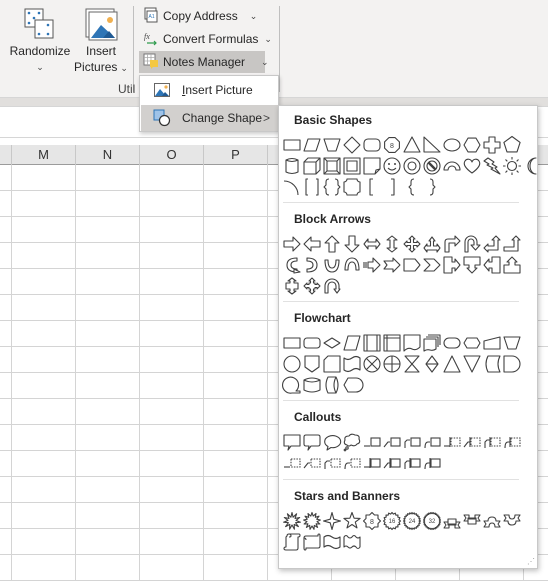 The image size is (548, 581). Describe the element at coordinates (372, 265) in the screenshot. I see `shape-striped-right-arrow-icon` at that location.